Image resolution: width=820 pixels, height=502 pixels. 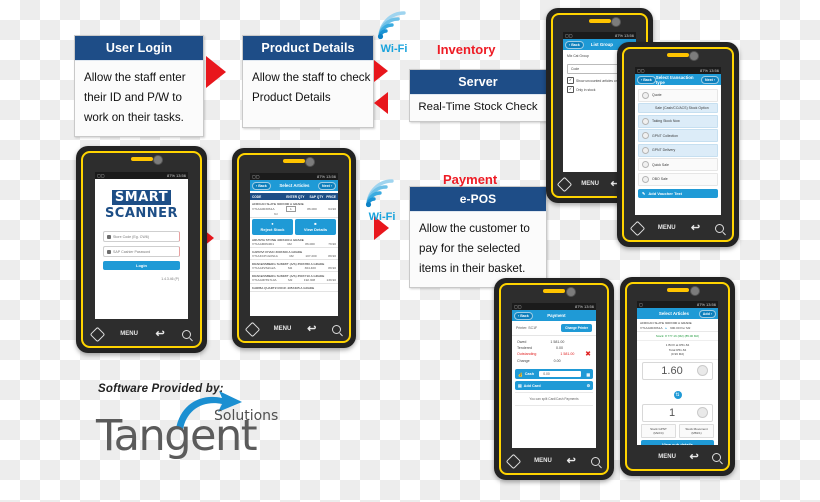 What do you see at coordinates (294, 196) in the screenshot?
I see `table-header: CODE ENTER QTY SAP QTY PRICE` at bounding box center [294, 196].